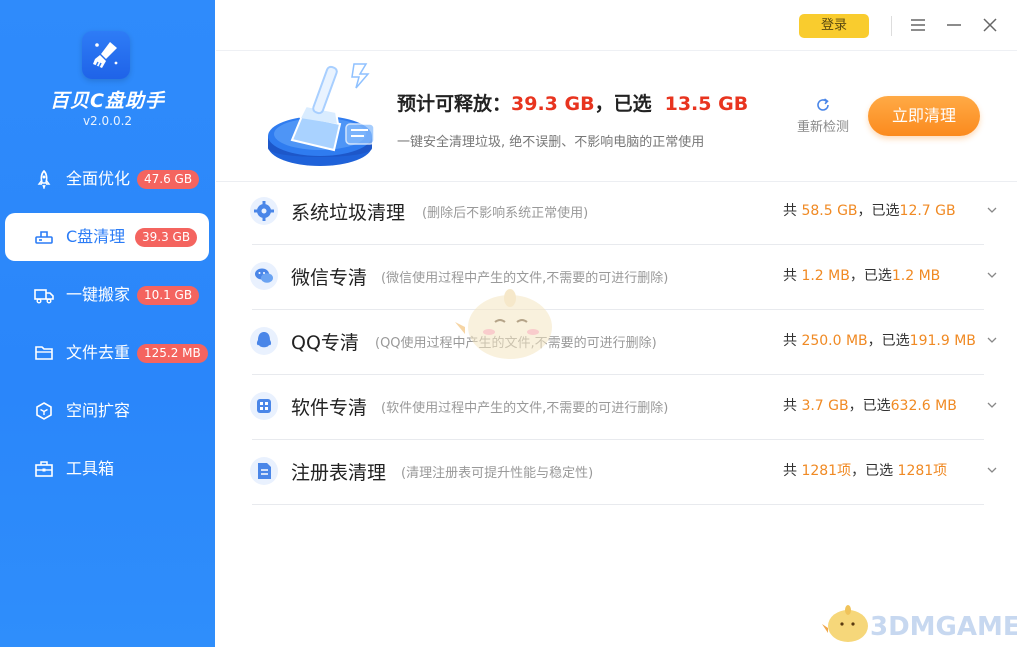 This screenshot has width=1017, height=647. Describe the element at coordinates (918, 25) in the screenshot. I see `menu-icon` at that location.